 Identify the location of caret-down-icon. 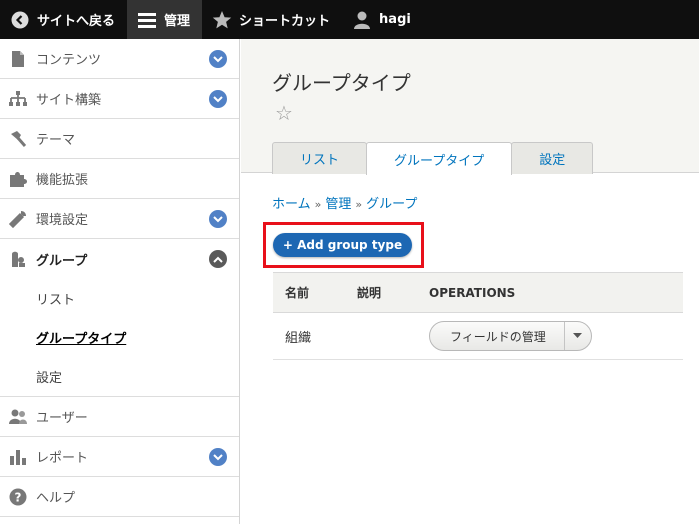
(578, 335).